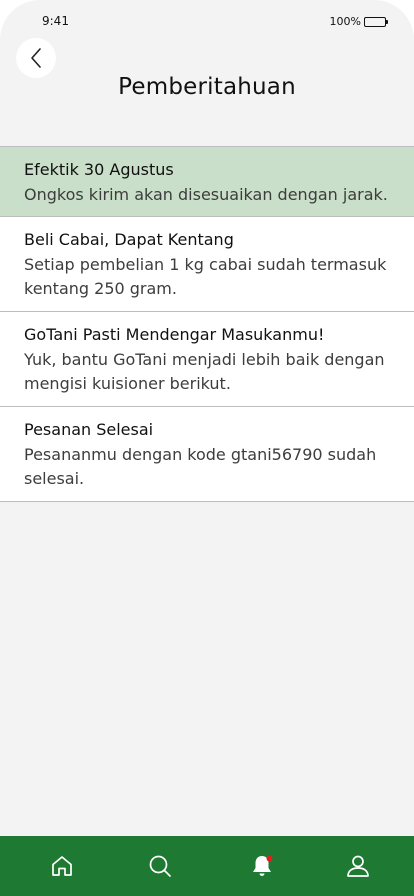 The width and height of the screenshot is (414, 896). What do you see at coordinates (207, 866) in the screenshot?
I see `bottom-nav` at bounding box center [207, 866].